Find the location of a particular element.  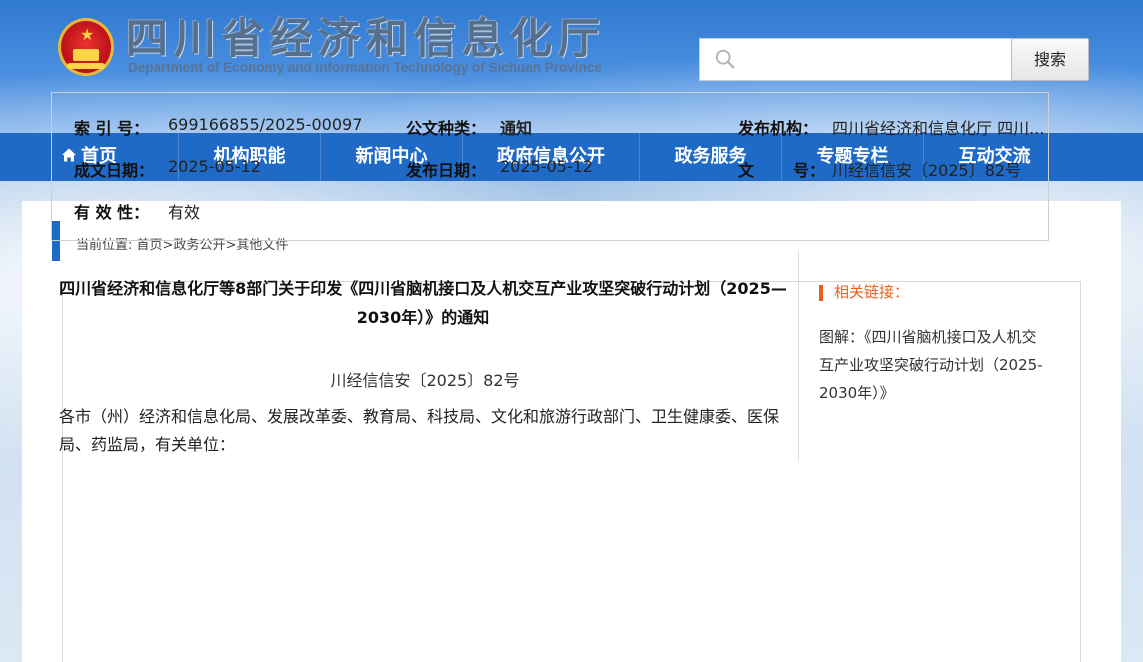

related-link-item: 图解：《四川省脑机接口及人机交互产业攻坚突破行动计划（2025-2030年）》 is located at coordinates (931, 365).